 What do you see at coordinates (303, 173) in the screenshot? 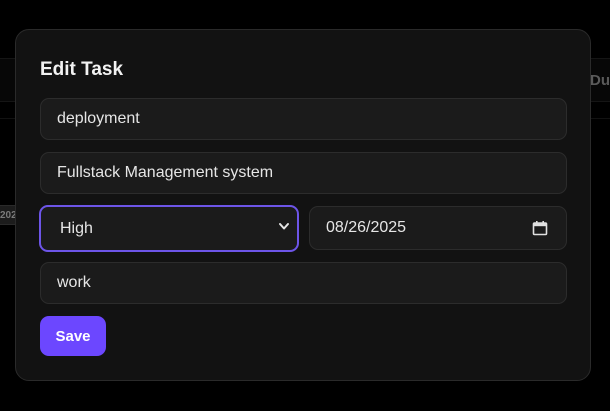
I see `task-description-input: Fullstack Management system` at bounding box center [303, 173].